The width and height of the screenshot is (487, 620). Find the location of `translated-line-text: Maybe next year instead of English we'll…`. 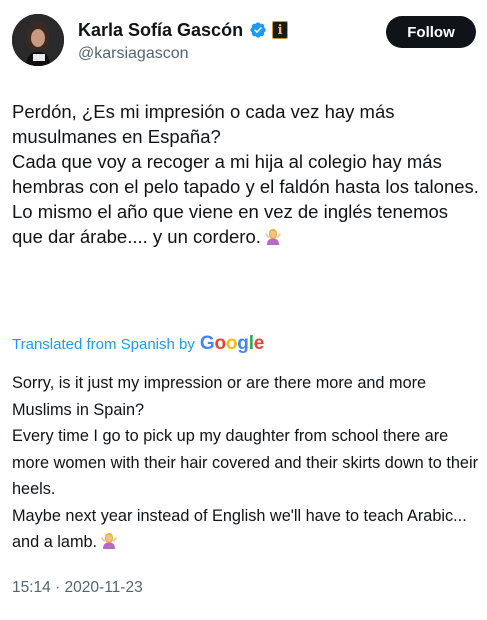

translated-line-text: Maybe next year instead of English we'll… is located at coordinates (239, 529).